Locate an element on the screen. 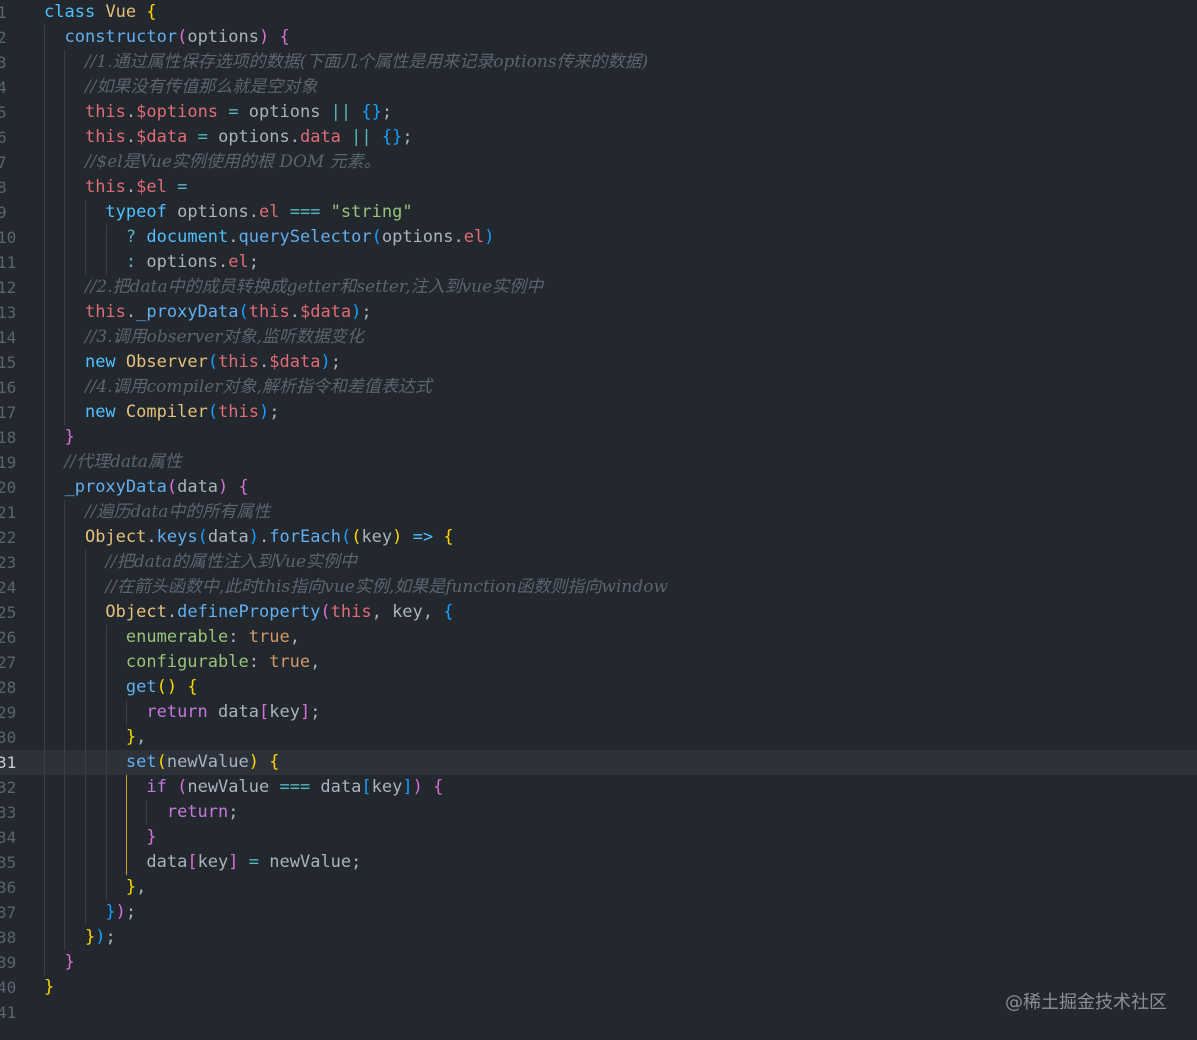 The width and height of the screenshot is (1197, 1040). code-line: 15 new Observer(this.$data); is located at coordinates (598, 362).